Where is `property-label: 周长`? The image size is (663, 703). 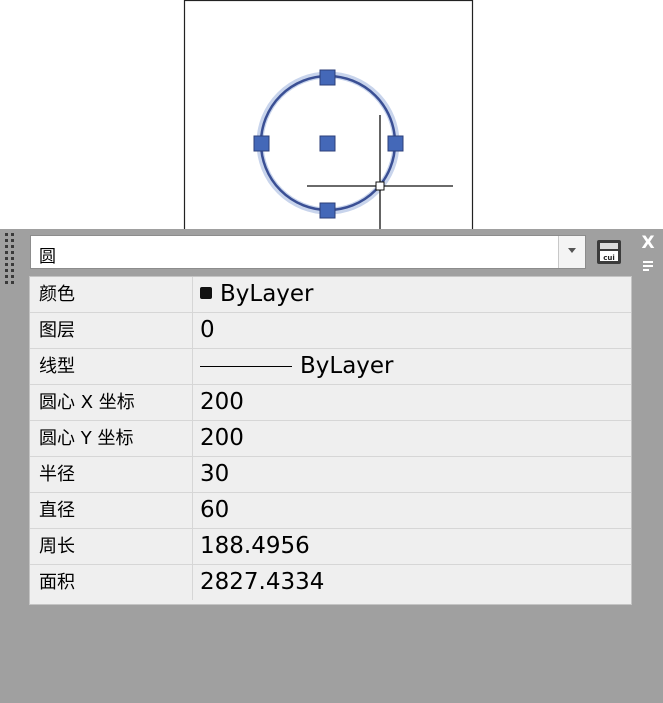
property-label: 周长 is located at coordinates (111, 546).